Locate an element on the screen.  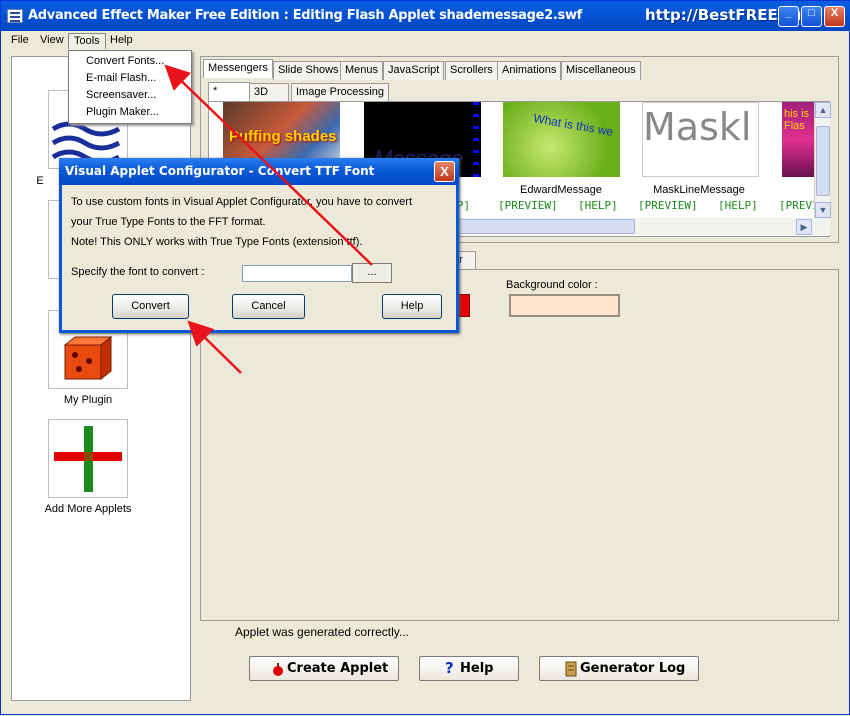
specify-font-label: Specify the font to convert : is located at coordinates (138, 272).